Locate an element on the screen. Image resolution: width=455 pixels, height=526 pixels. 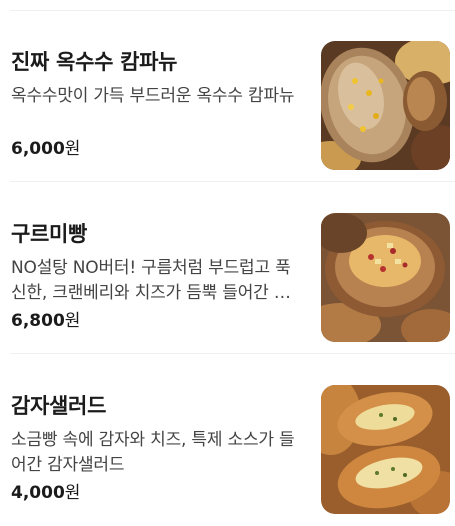
menu-item-name: 감자샐러드 is located at coordinates (59, 406).